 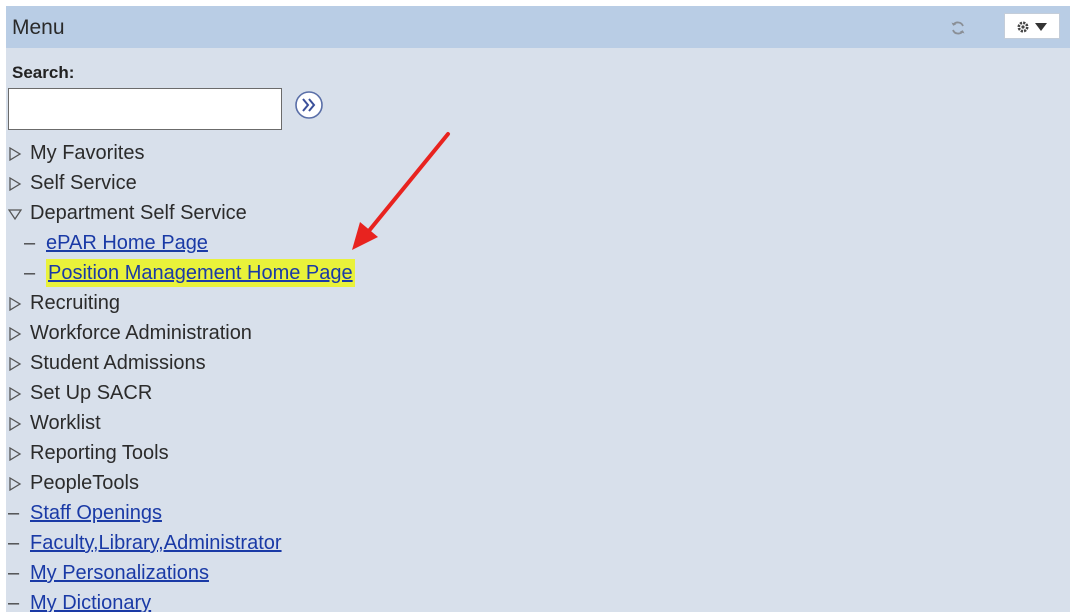 I want to click on options-menu-button, so click(x=1032, y=26).